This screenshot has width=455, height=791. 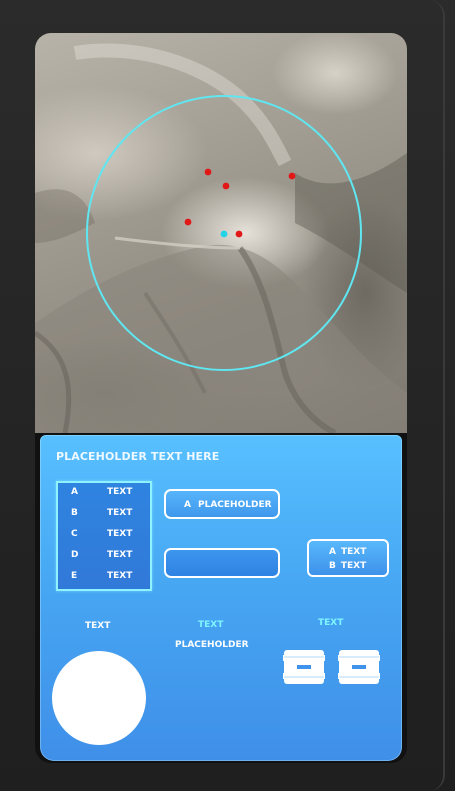 I want to click on list-item: E TEXT, so click(x=104, y=576).